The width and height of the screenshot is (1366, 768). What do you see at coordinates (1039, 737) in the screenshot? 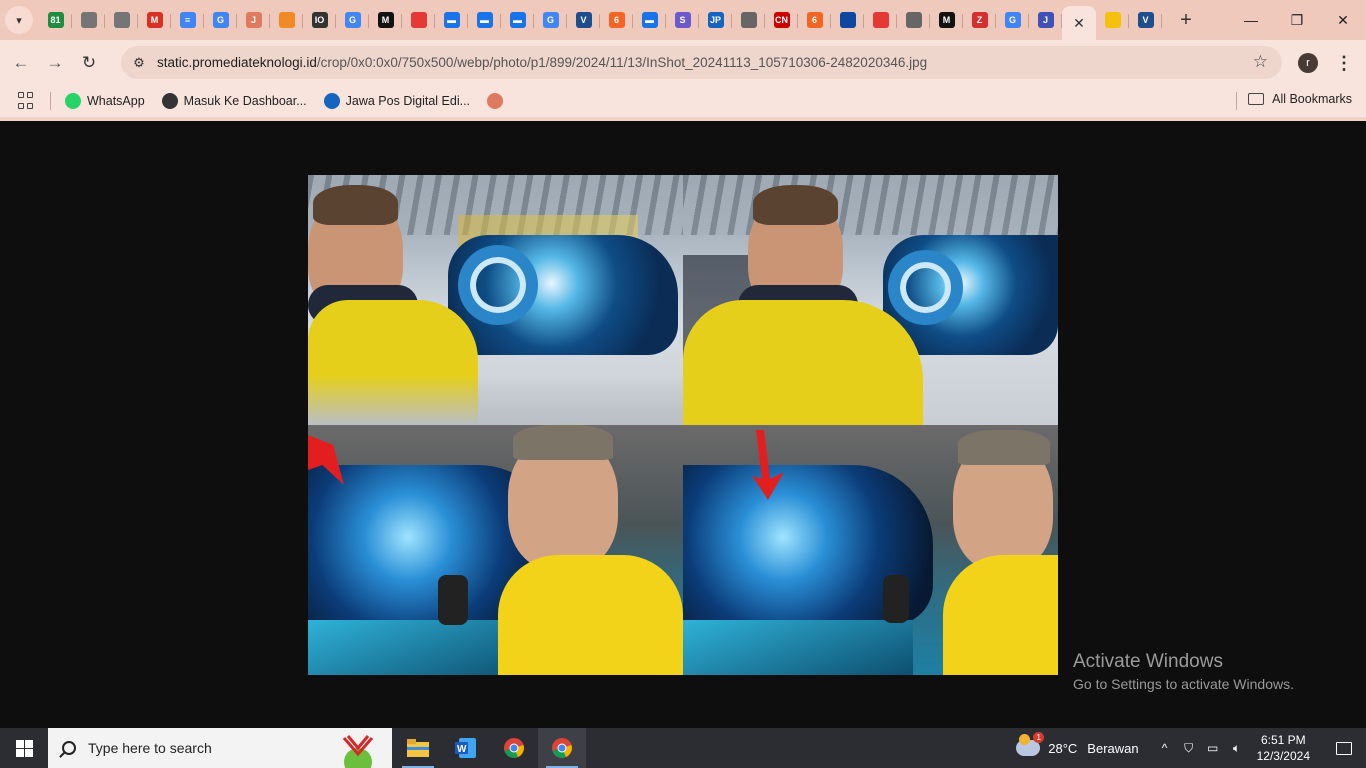
I see `weather-badge: 1` at bounding box center [1039, 737].